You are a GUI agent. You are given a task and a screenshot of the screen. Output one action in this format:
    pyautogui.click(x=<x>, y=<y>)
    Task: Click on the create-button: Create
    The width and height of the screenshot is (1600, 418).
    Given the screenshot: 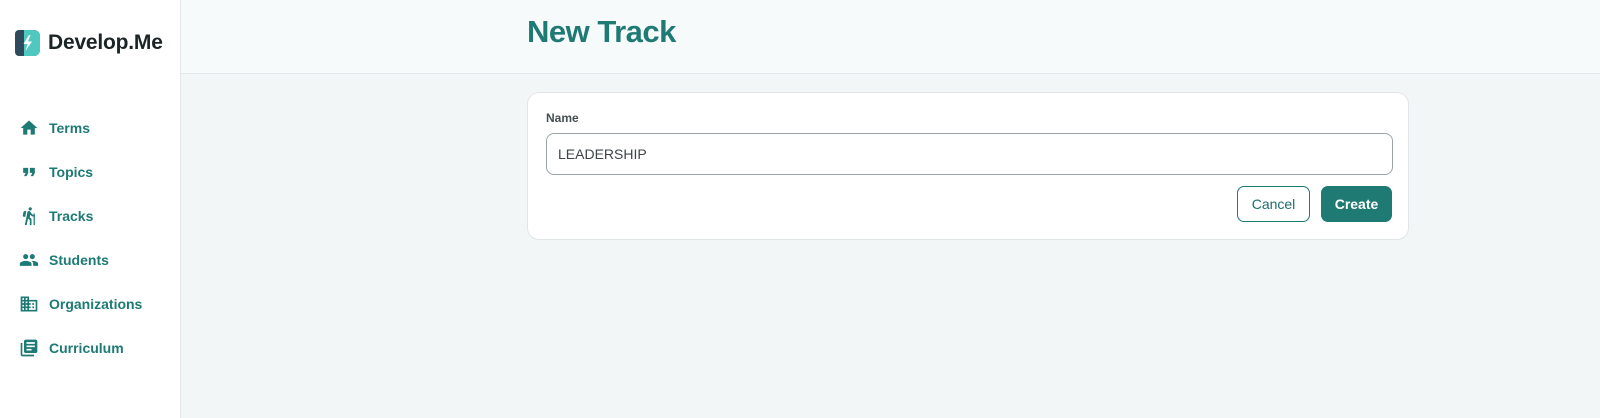 What is the action you would take?
    pyautogui.click(x=1356, y=204)
    